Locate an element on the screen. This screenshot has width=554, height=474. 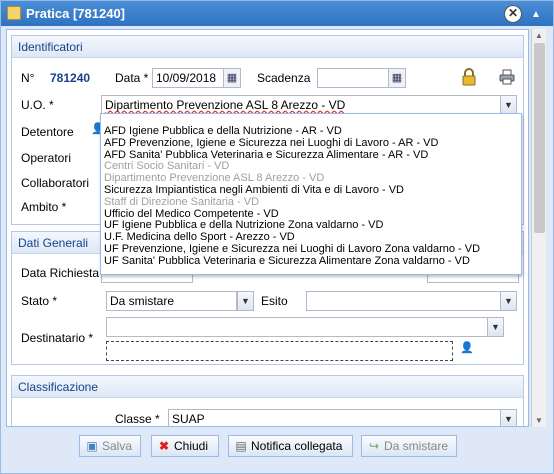
identificatori-header: Identificatori is located at coordinates (267, 47).